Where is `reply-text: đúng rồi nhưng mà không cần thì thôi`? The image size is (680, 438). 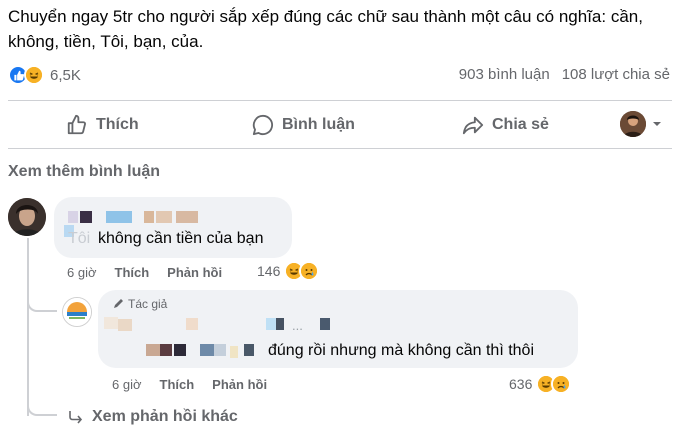
reply-text: đúng rồi nhưng mà không cần thì thôi is located at coordinates (401, 350).